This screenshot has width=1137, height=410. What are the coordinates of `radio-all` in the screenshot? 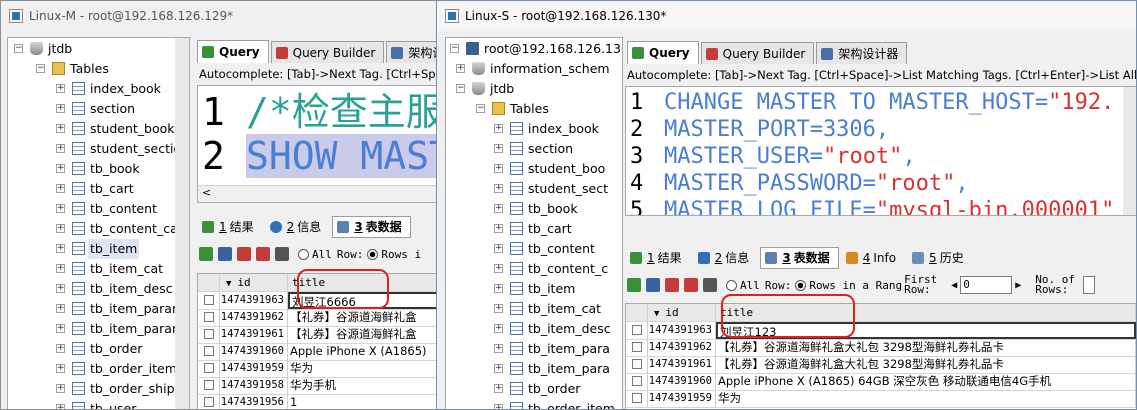 It's located at (731, 285).